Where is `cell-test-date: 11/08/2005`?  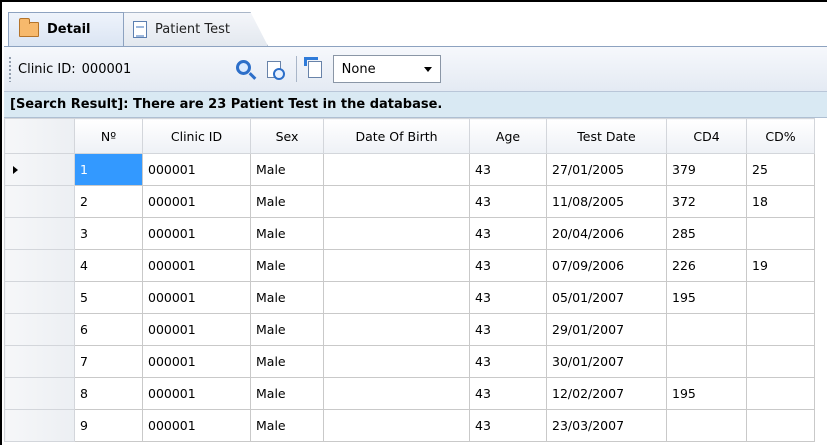 cell-test-date: 11/08/2005 is located at coordinates (606, 201).